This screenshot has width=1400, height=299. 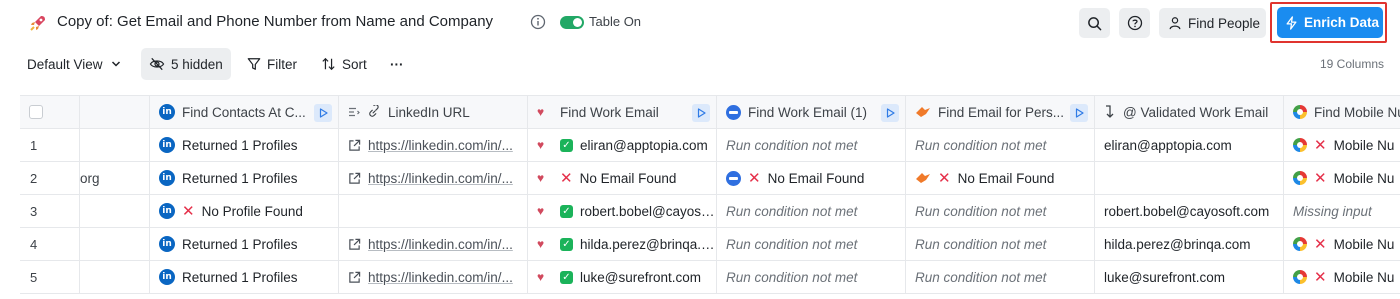 I want to click on validated-email-cell: luke@surefront.com, so click(x=1189, y=277).